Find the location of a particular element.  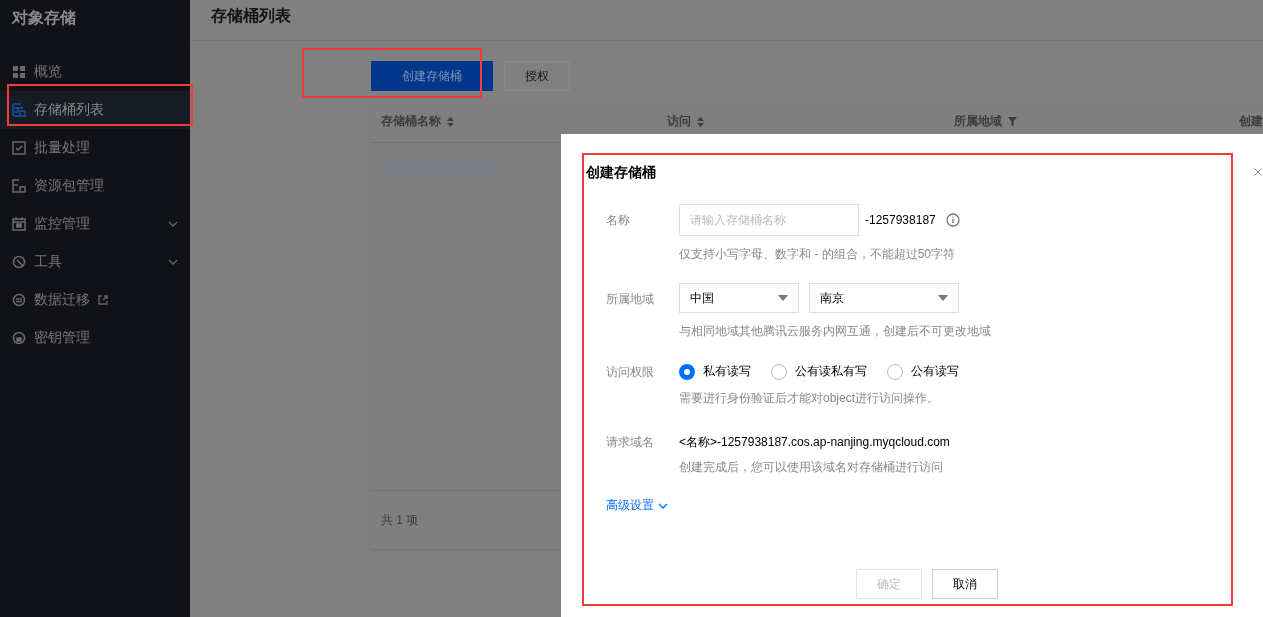

hint-text: 创建完成后，您可以使用该域名对存储桶进行访问 is located at coordinates (811, 467).